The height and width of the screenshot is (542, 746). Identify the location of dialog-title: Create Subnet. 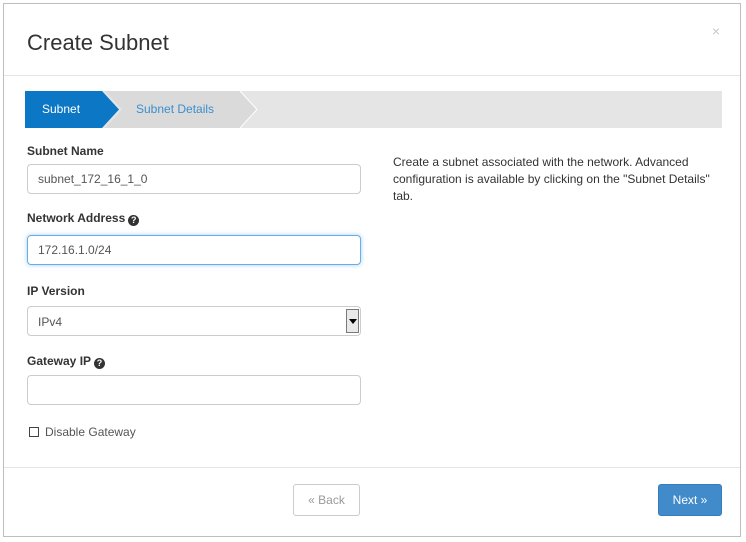
(98, 42).